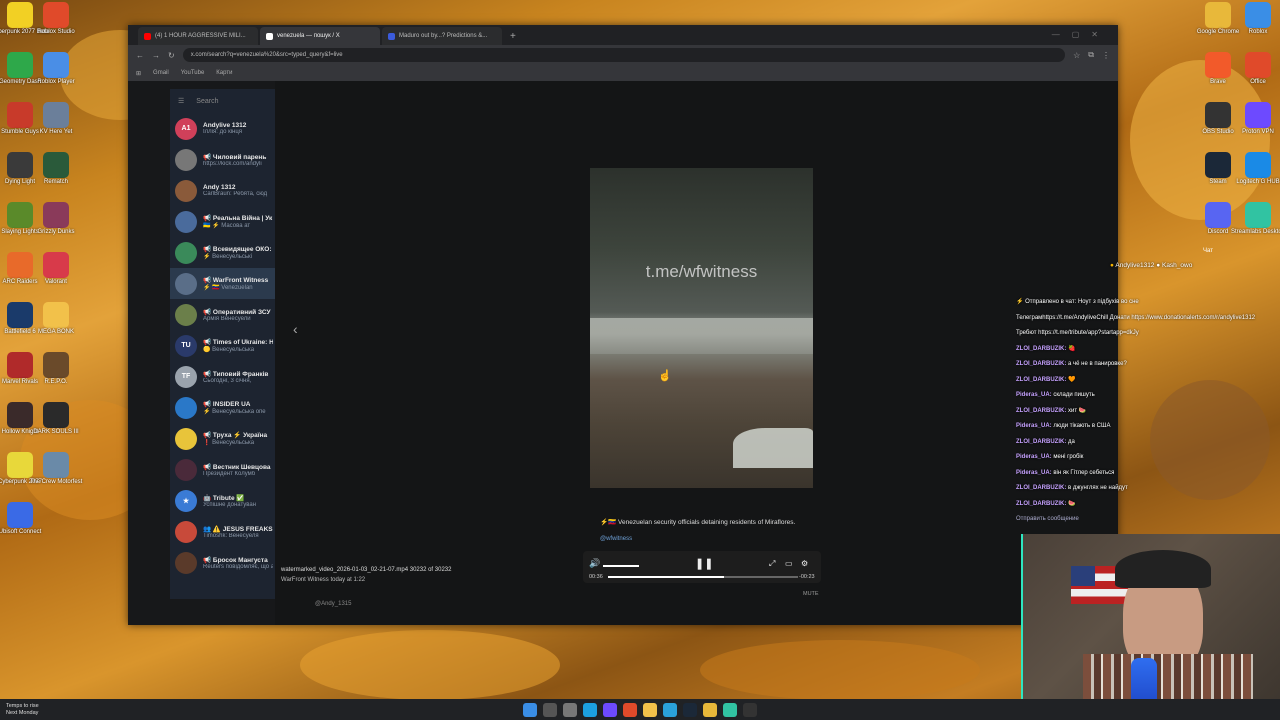 This screenshot has height=720, width=1280. What do you see at coordinates (56, 119) in the screenshot?
I see `desktop-shortcut: KV Here Yet` at bounding box center [56, 119].